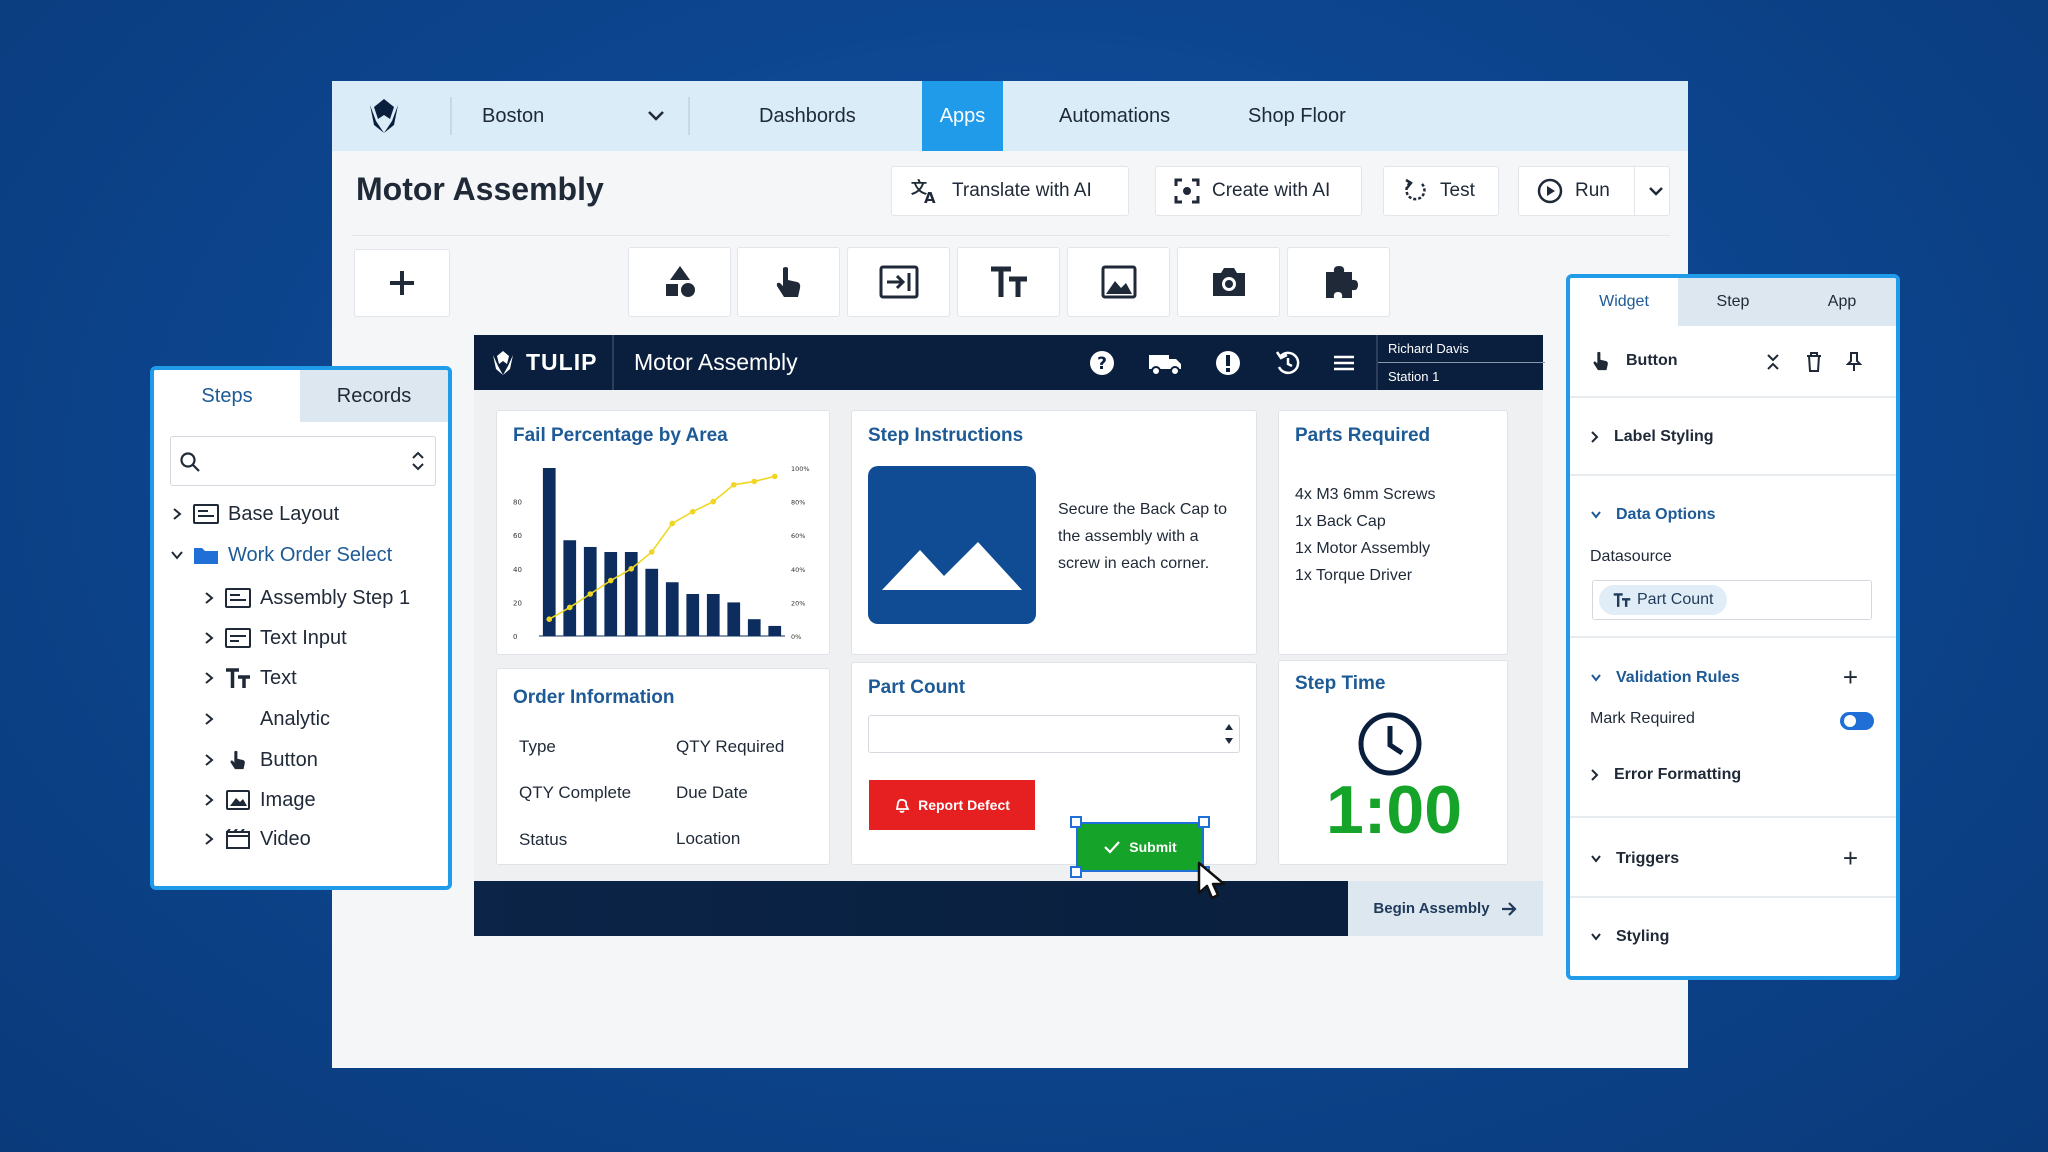 Image resolution: width=2048 pixels, height=1152 pixels. What do you see at coordinates (1665, 775) in the screenshot?
I see `section-error-formatting: Error Formatting` at bounding box center [1665, 775].